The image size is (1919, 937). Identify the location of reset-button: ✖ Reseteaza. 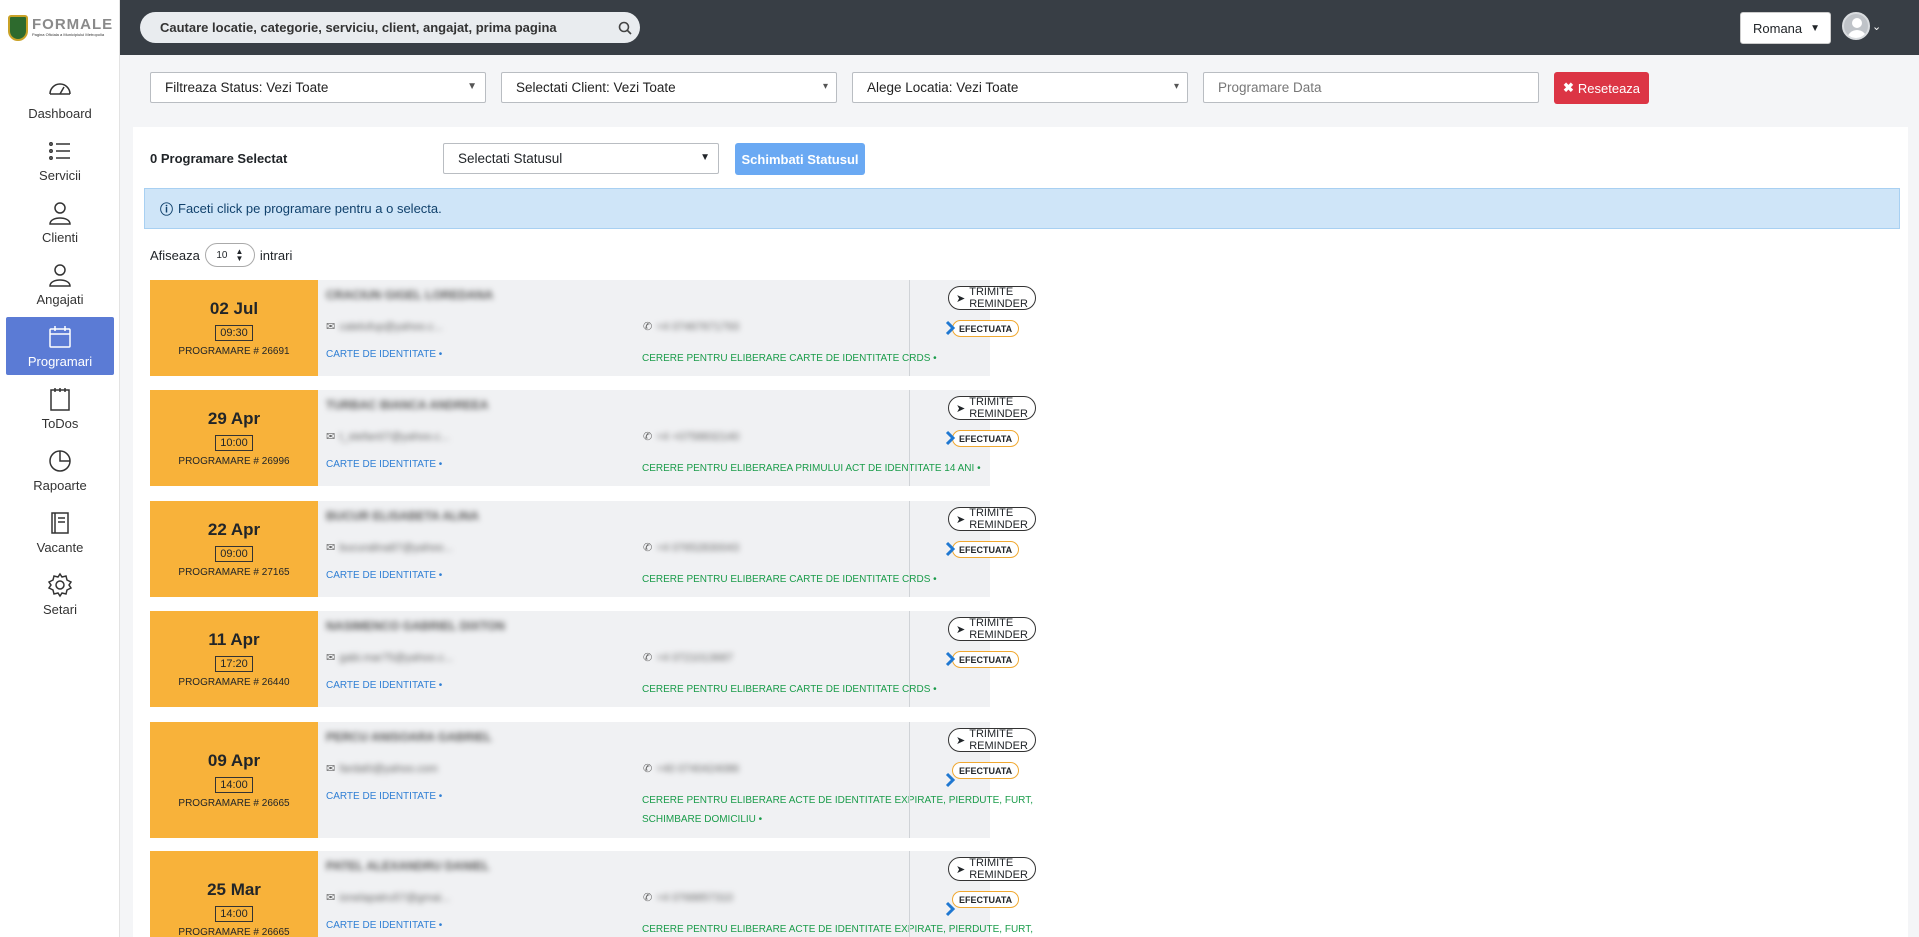
(1601, 88).